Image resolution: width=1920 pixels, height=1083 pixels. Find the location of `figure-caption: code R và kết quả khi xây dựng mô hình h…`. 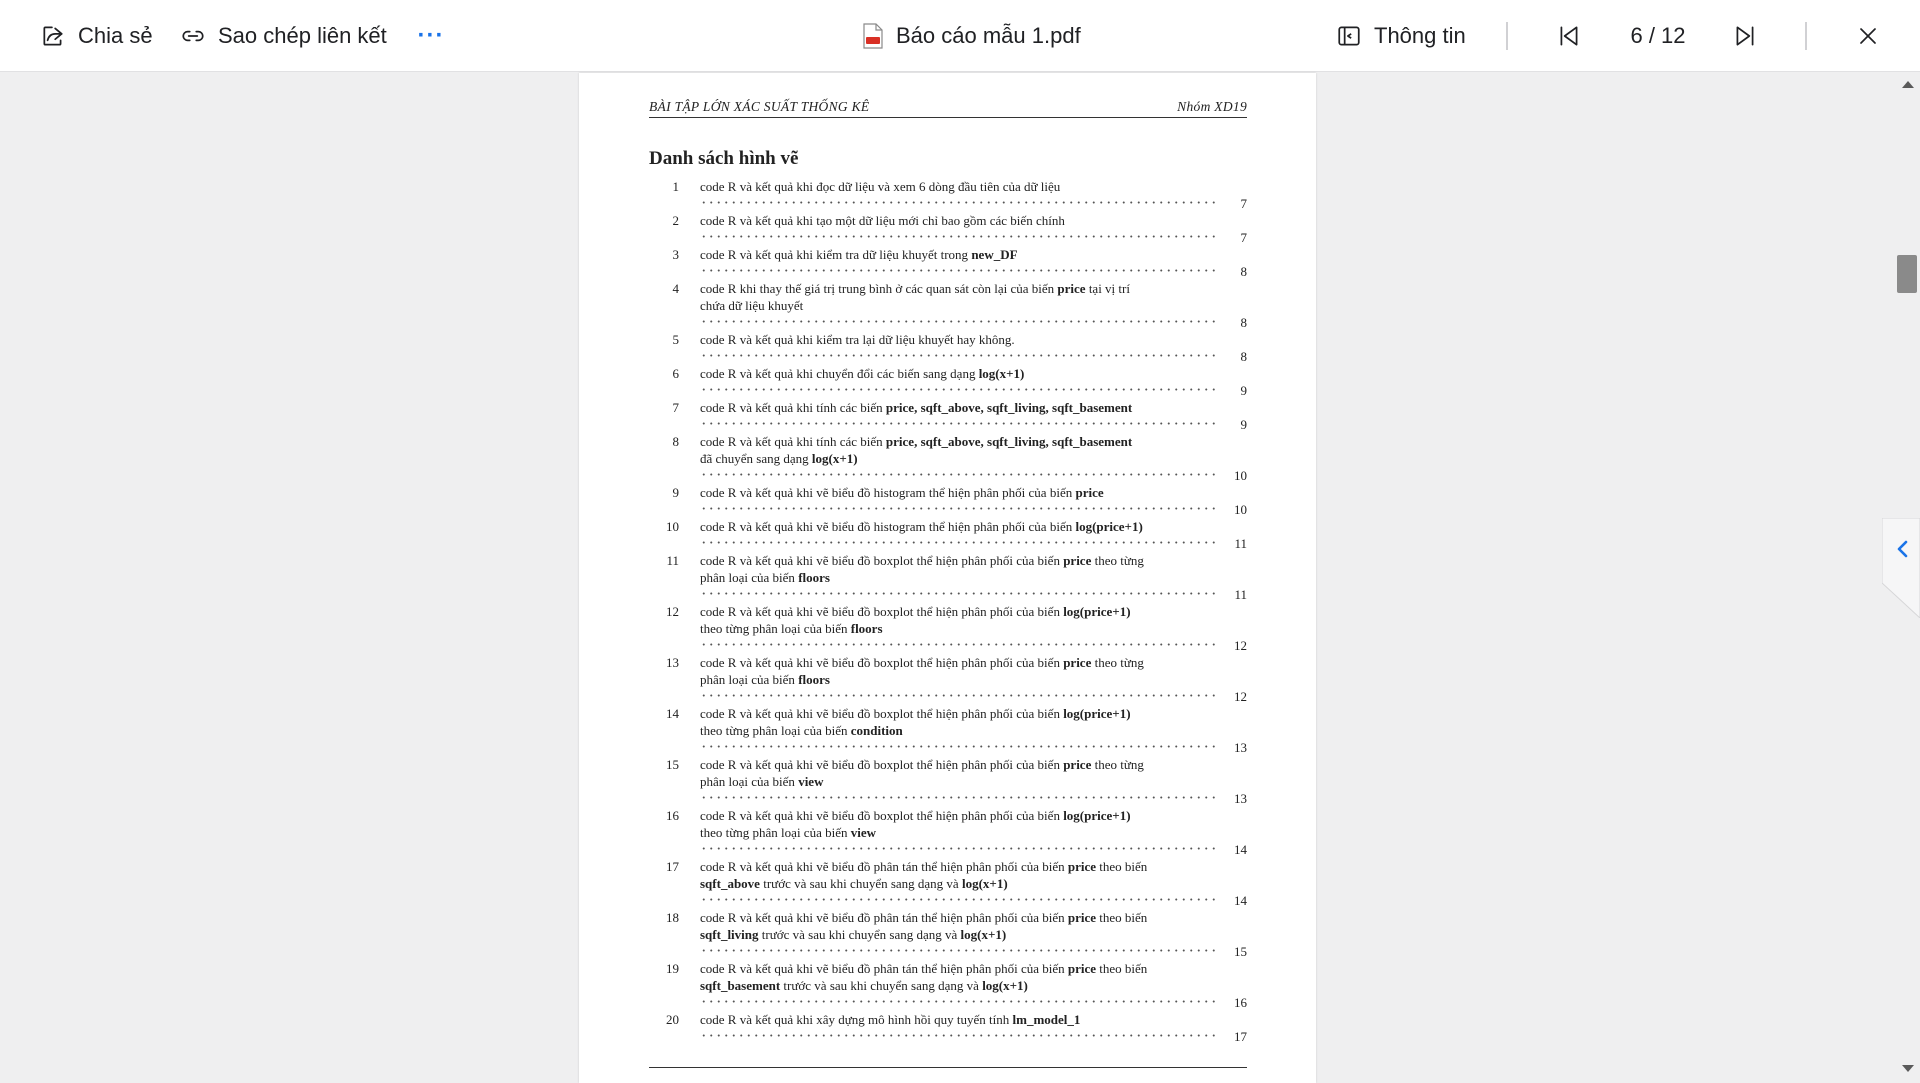

figure-caption: code R và kết quả khi xây dựng mô hình h… is located at coordinates (958, 1019).